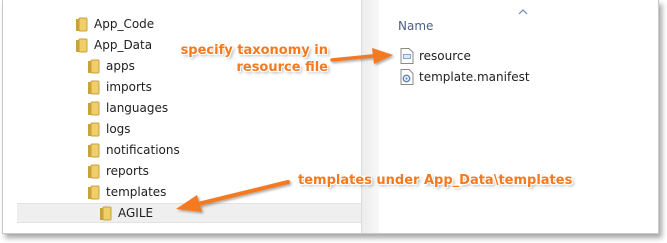  What do you see at coordinates (233, 196) in the screenshot?
I see `arrow-to-agile` at bounding box center [233, 196].